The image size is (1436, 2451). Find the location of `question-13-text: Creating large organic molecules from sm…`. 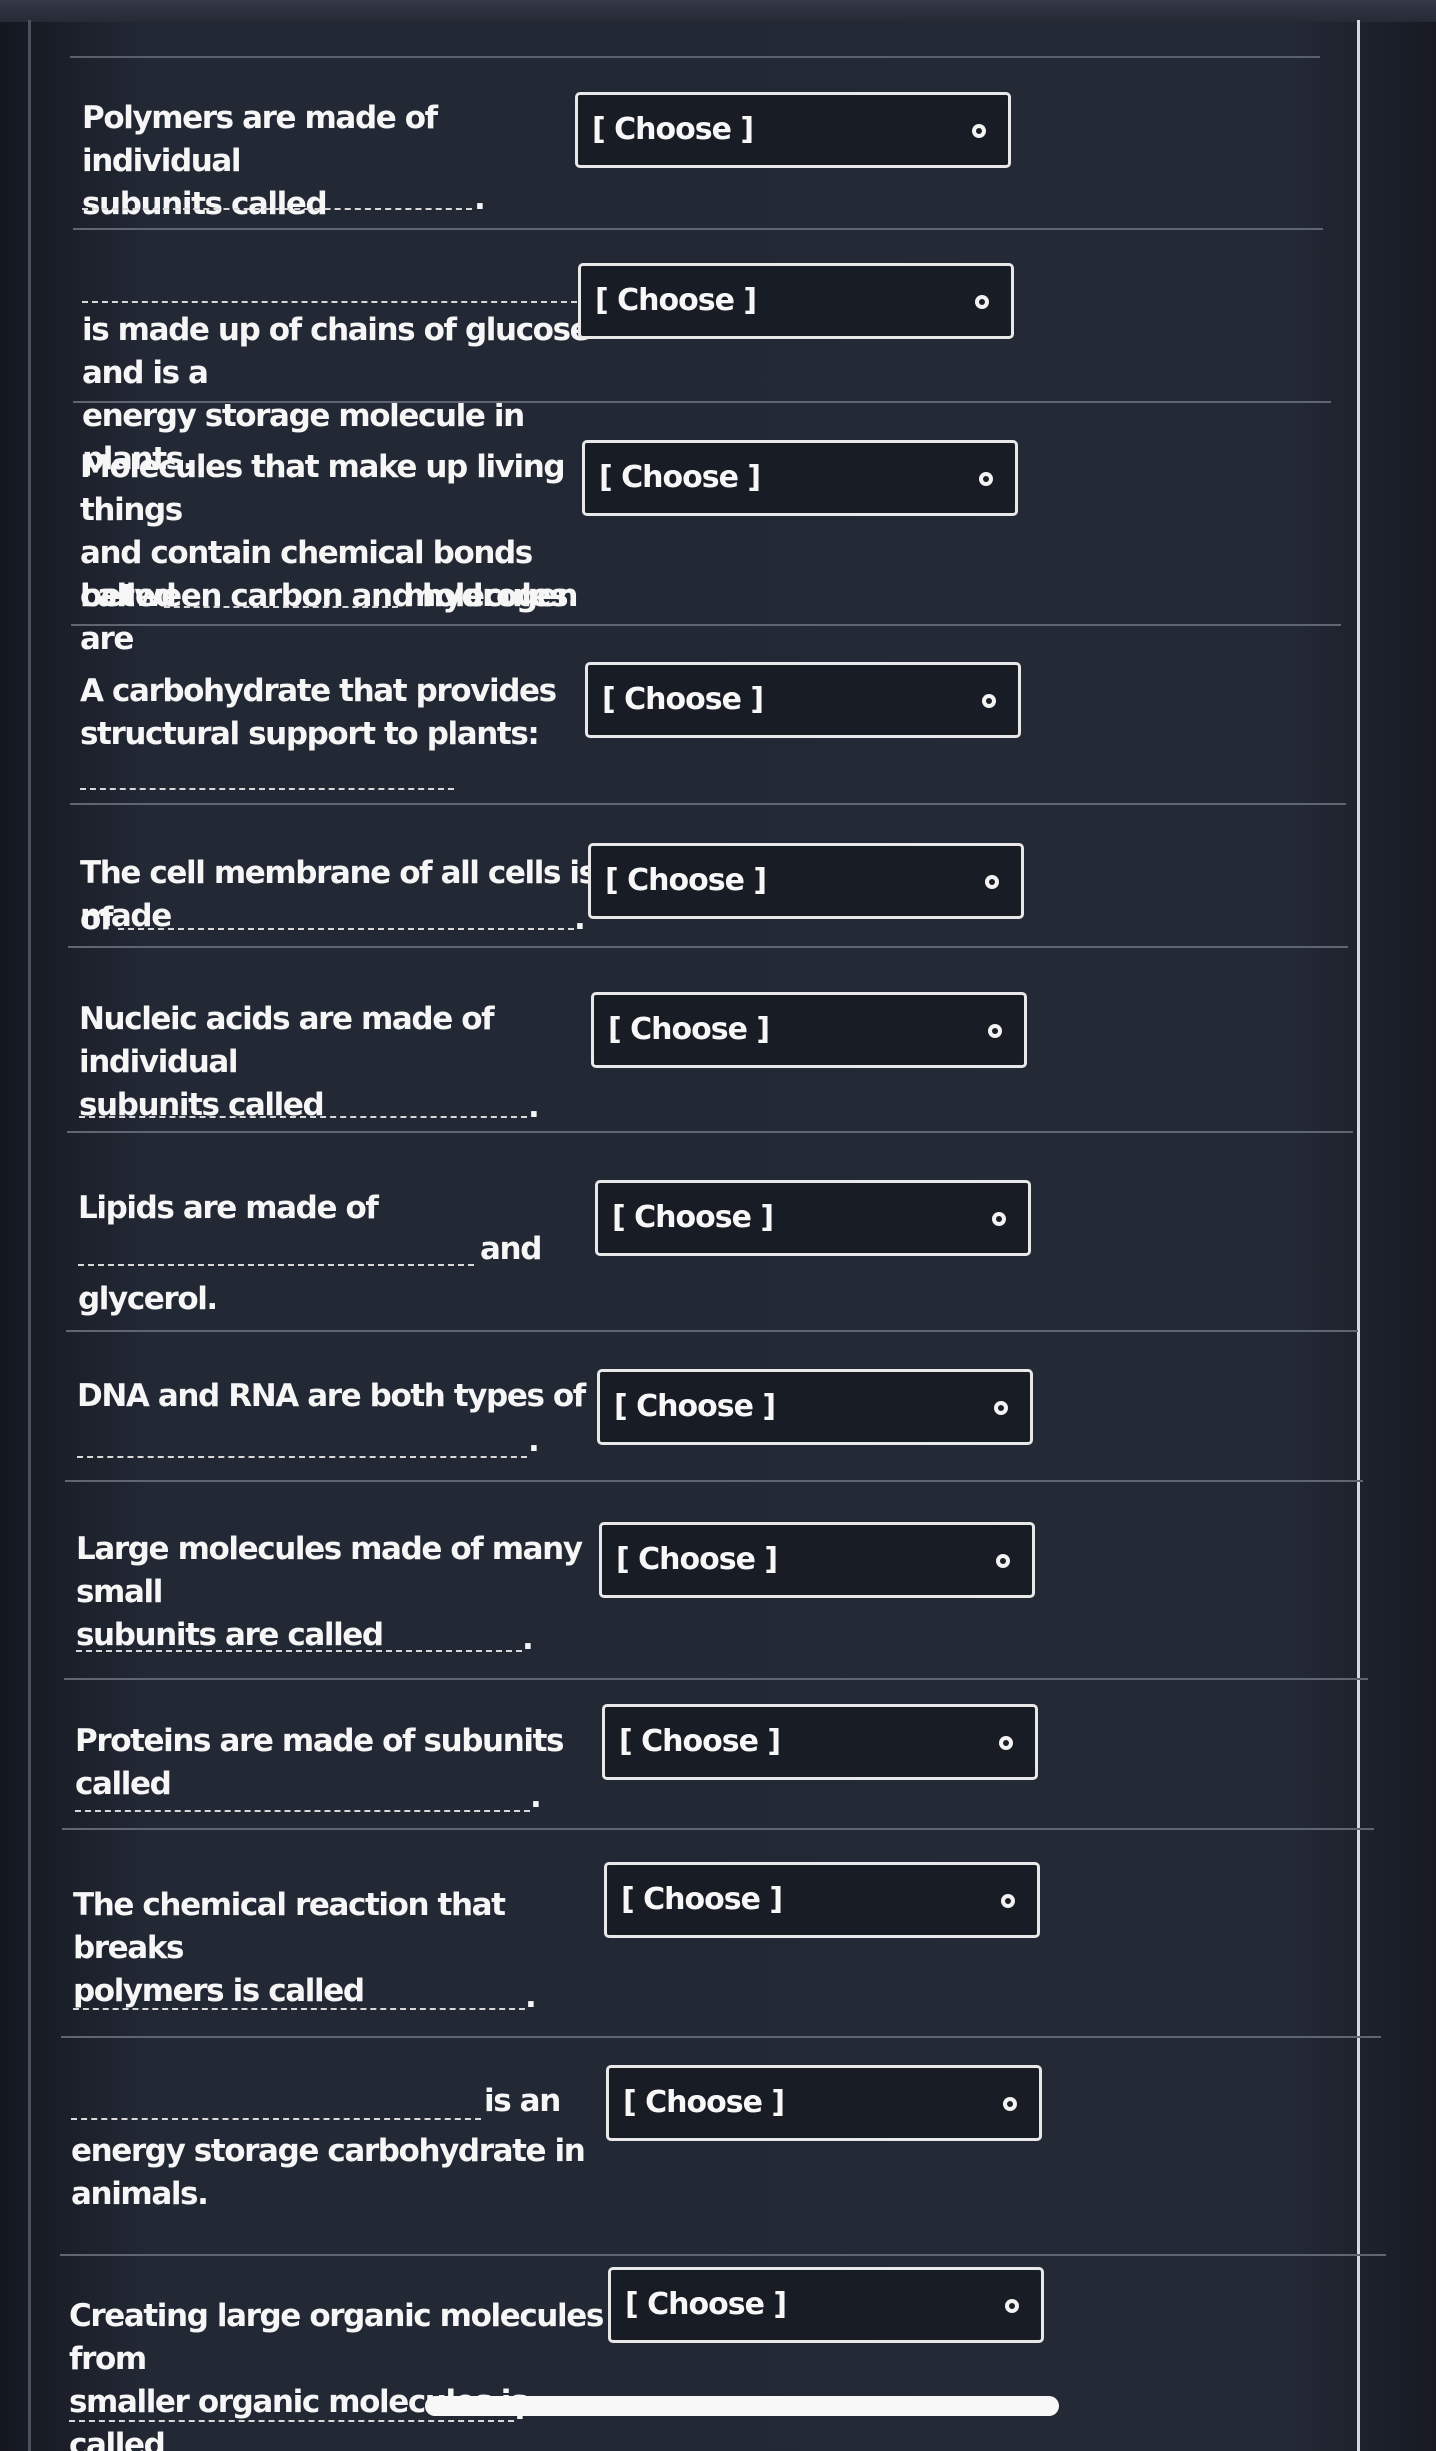

question-13-text: Creating large organic molecules from sm… is located at coordinates (349, 2373).